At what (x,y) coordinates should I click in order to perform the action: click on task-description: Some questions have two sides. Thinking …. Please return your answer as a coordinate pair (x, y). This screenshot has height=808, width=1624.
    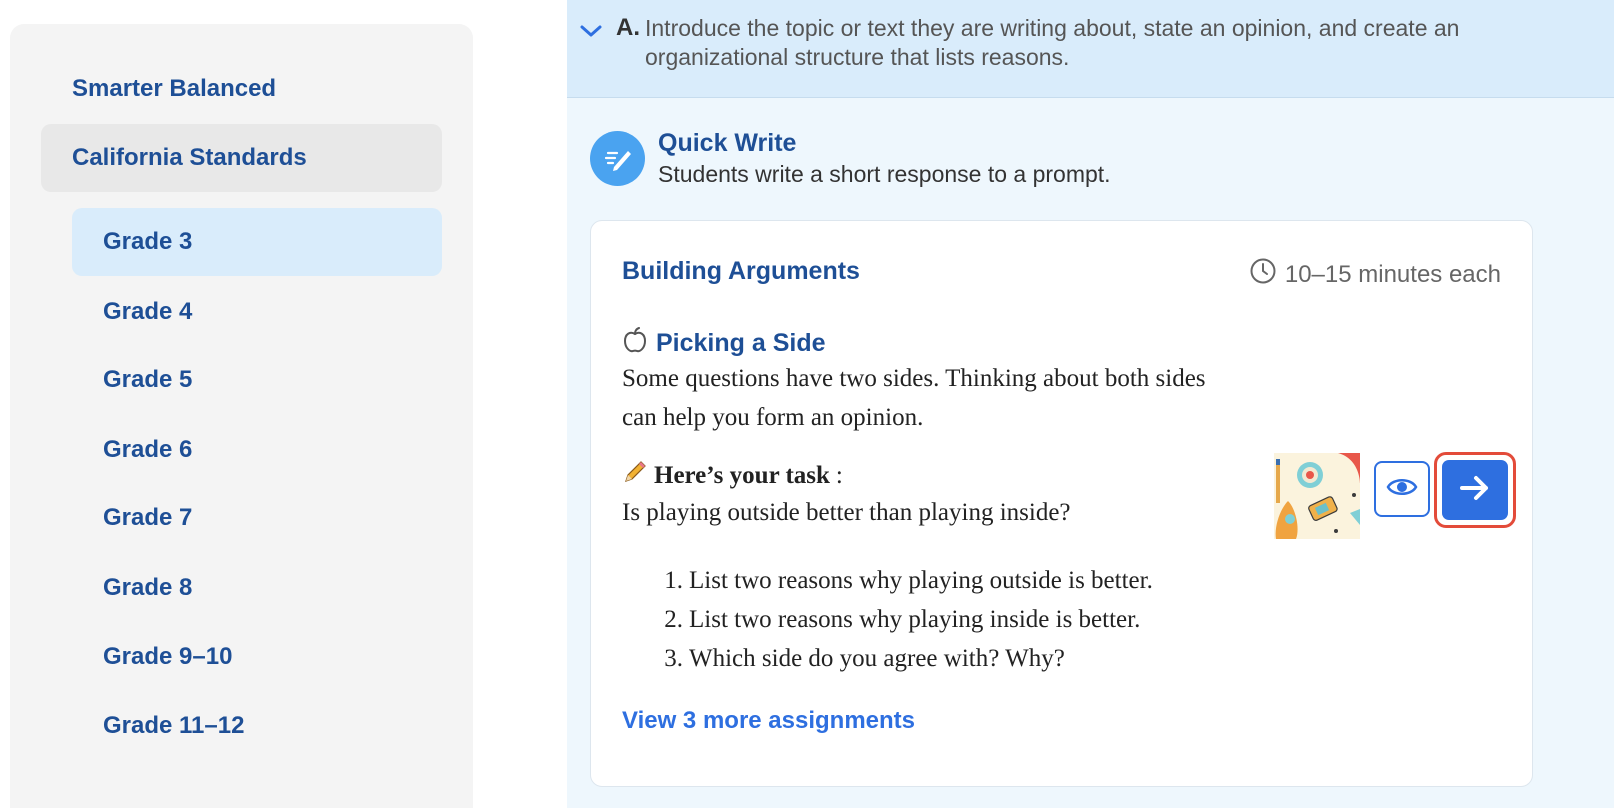
    Looking at the image, I should click on (914, 398).